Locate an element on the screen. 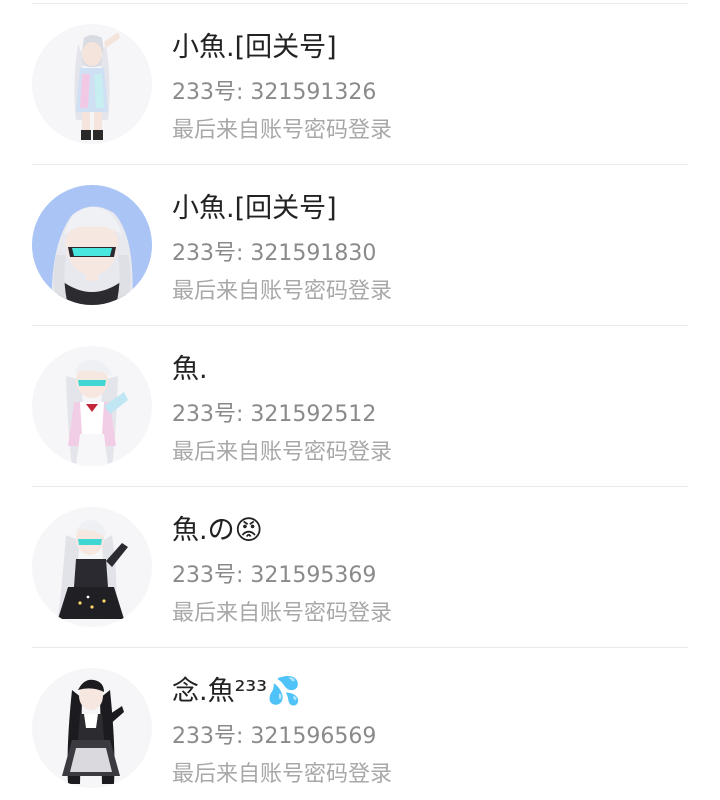  account-id: 233号: 321595369 is located at coordinates (274, 575).